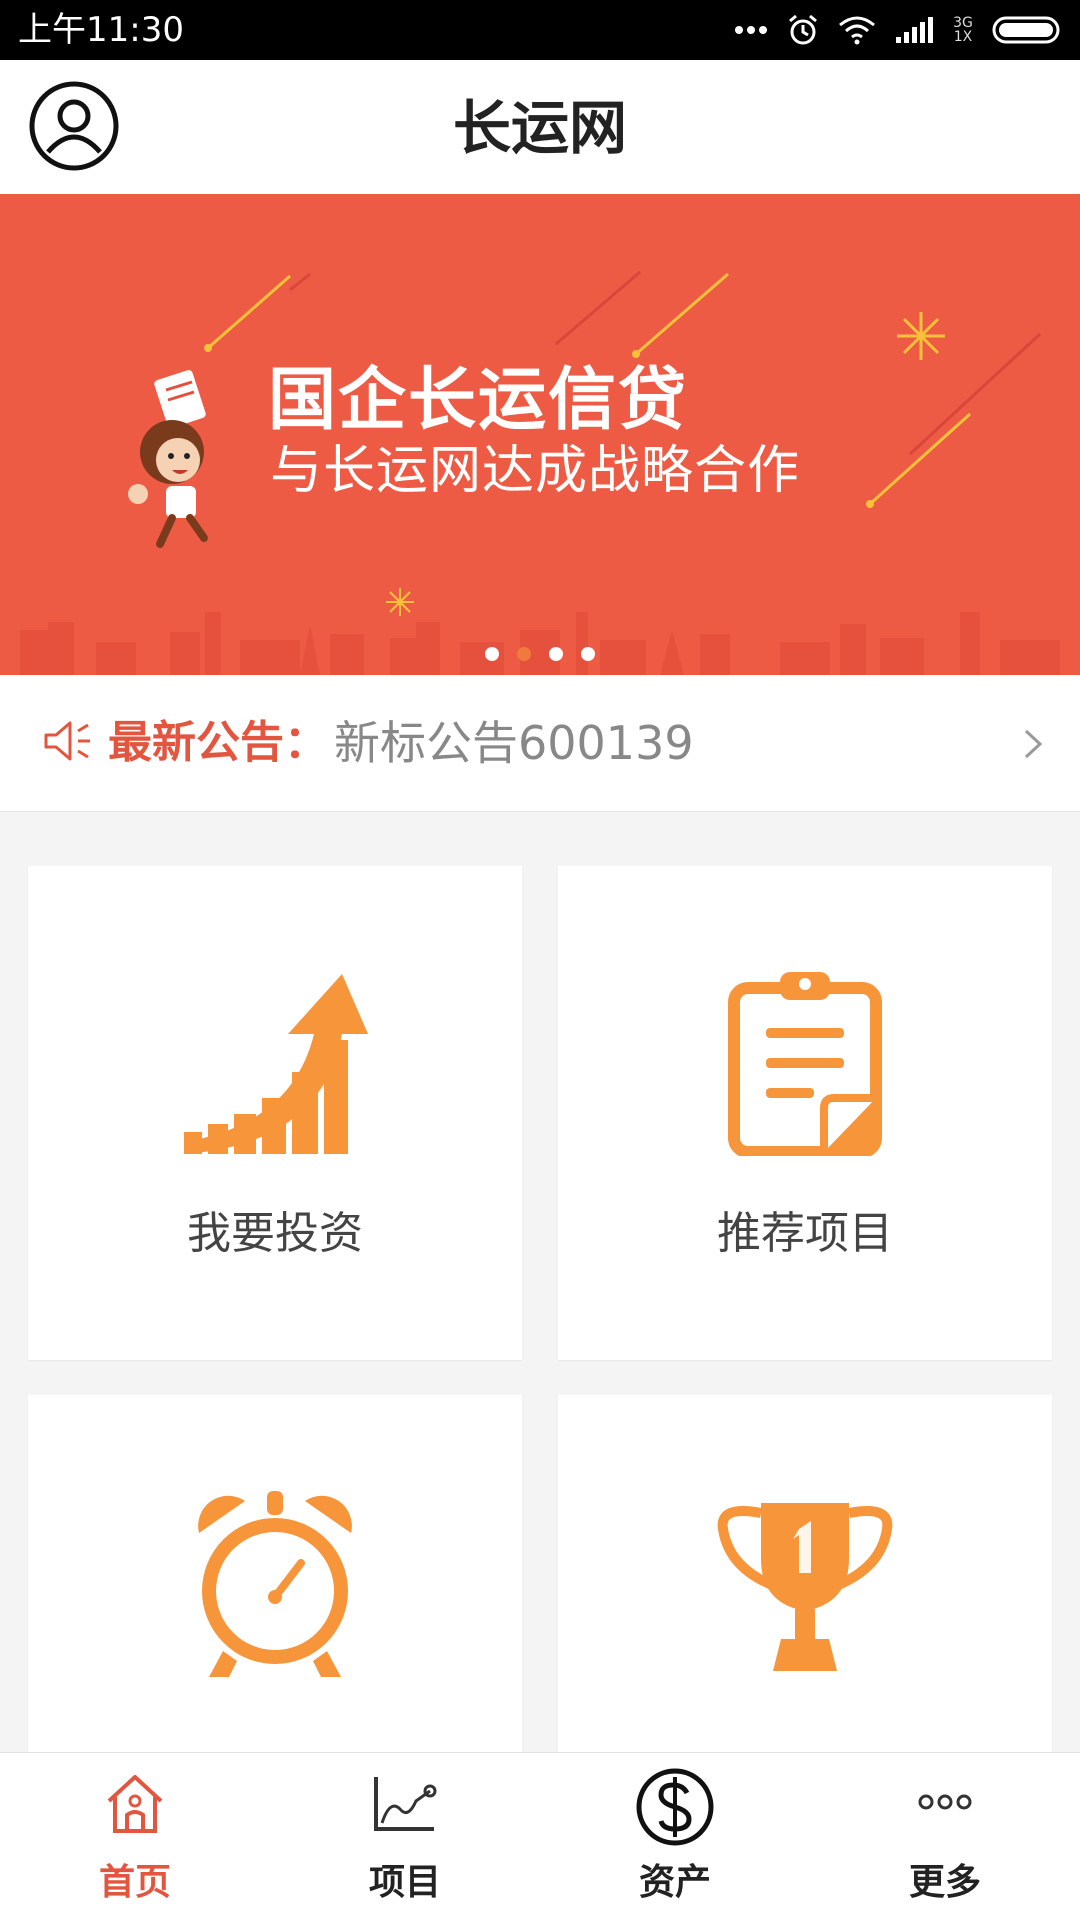 The image size is (1080, 1921). I want to click on nav-item-projects: 项目, so click(405, 1837).